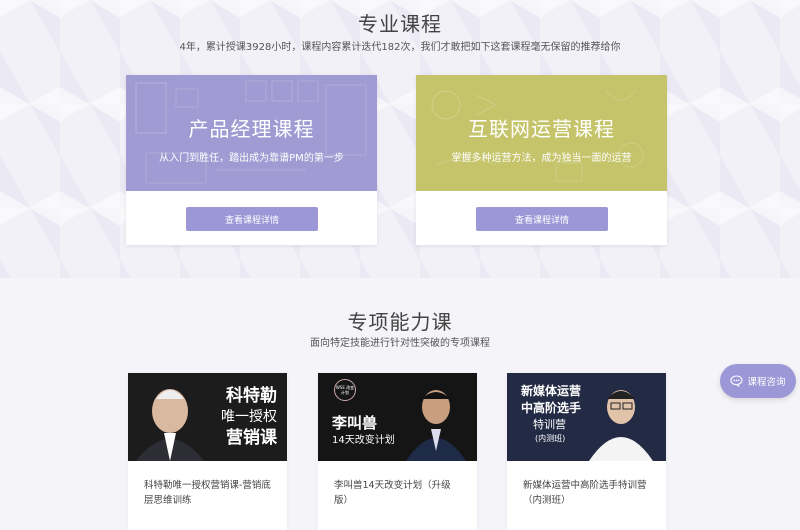 The width and height of the screenshot is (800, 530). What do you see at coordinates (737, 381) in the screenshot?
I see `chat-icon` at bounding box center [737, 381].